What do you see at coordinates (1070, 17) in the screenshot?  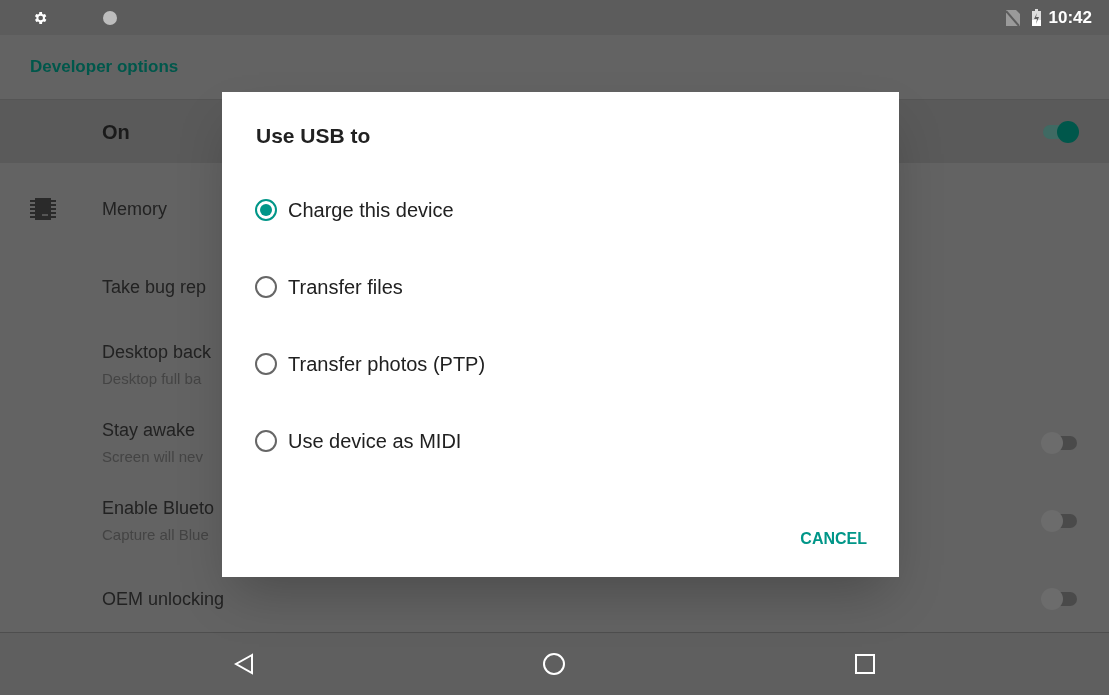 I see `clock-time: 10:42` at bounding box center [1070, 17].